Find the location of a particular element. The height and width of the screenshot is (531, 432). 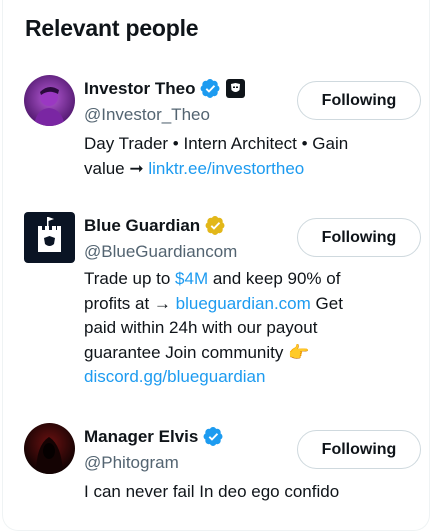

bio-link: discord.gg/blueguardian is located at coordinates (174, 376).